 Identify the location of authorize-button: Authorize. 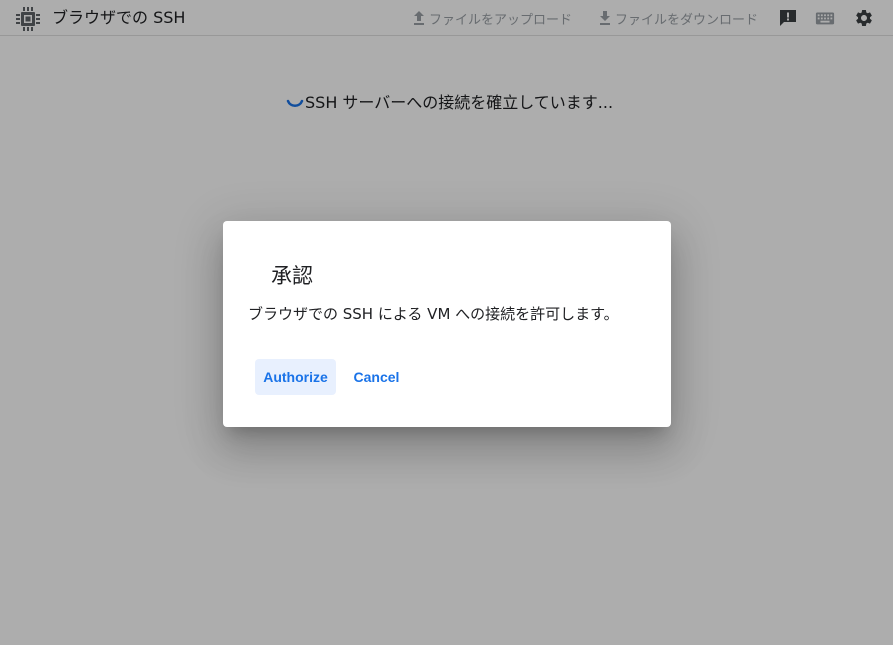
(295, 377).